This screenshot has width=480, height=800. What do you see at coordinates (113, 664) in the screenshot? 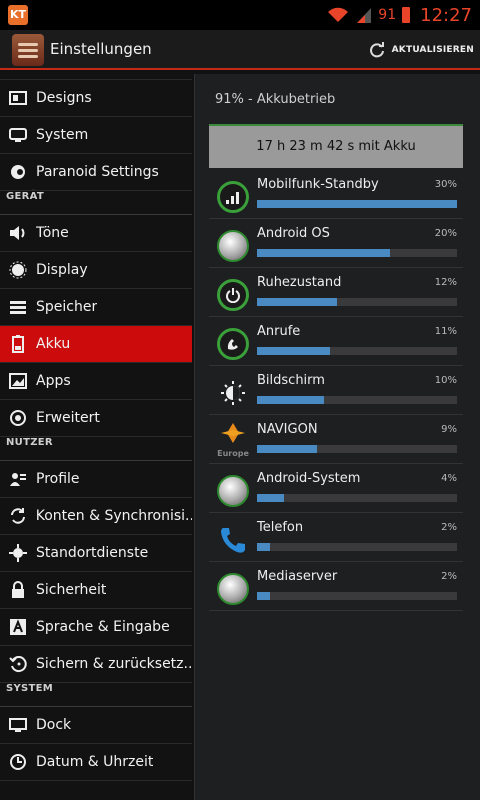
I see `sidebar-item-label: Sichern & zurücksetz..` at bounding box center [113, 664].